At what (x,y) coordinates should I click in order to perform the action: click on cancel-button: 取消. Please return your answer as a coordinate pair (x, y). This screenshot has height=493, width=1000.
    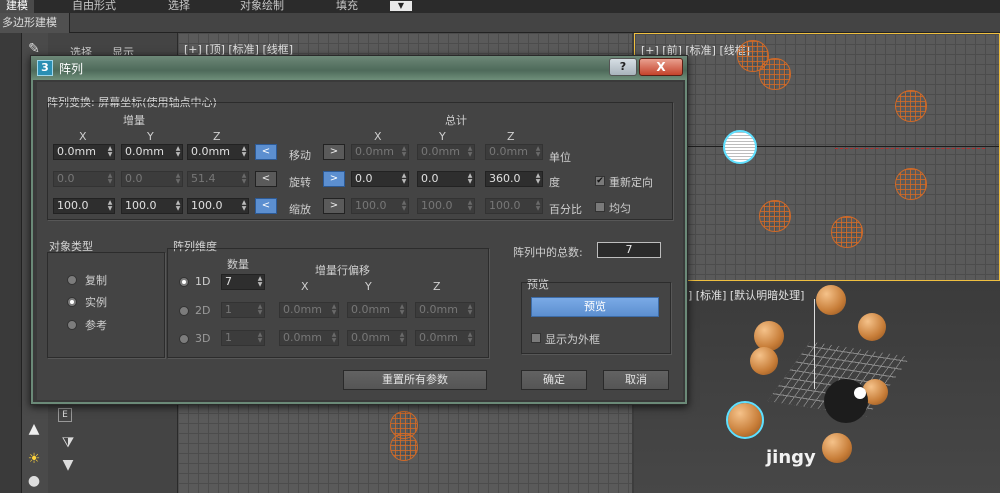
    Looking at the image, I should click on (636, 380).